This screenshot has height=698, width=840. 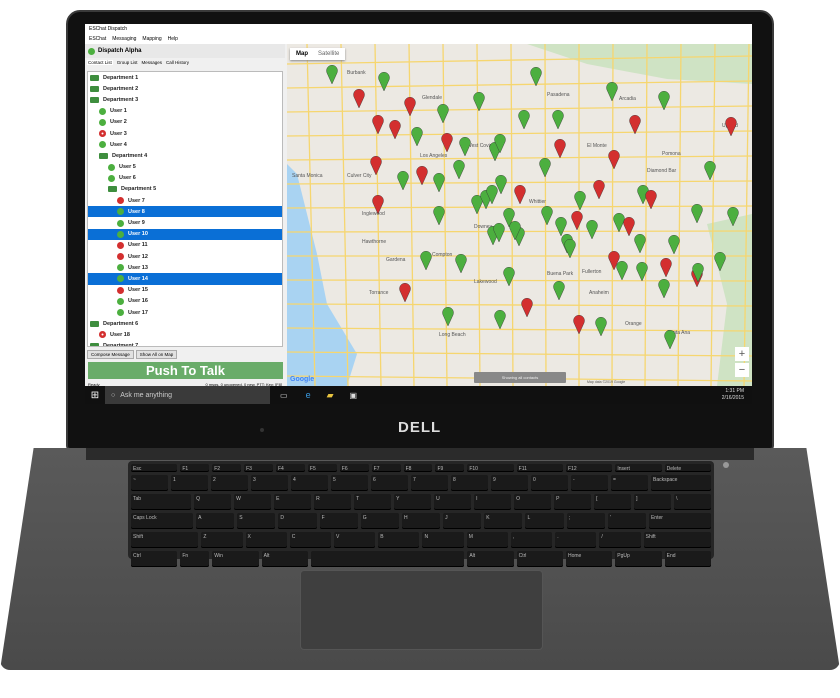 What do you see at coordinates (544, 521) in the screenshot?
I see `key: L` at bounding box center [544, 521].